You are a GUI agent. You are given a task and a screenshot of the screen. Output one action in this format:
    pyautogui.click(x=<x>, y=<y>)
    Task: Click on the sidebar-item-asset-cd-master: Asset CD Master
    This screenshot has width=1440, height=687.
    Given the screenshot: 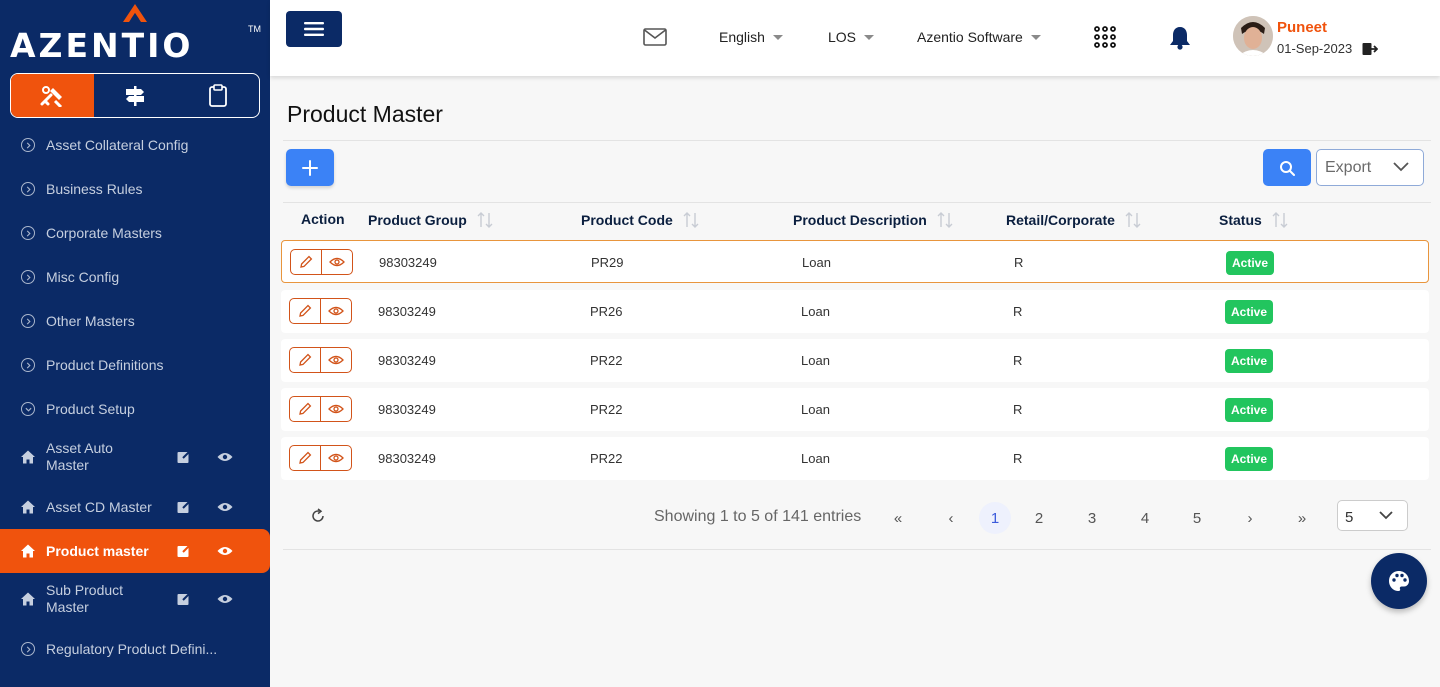 What is the action you would take?
    pyautogui.click(x=135, y=507)
    